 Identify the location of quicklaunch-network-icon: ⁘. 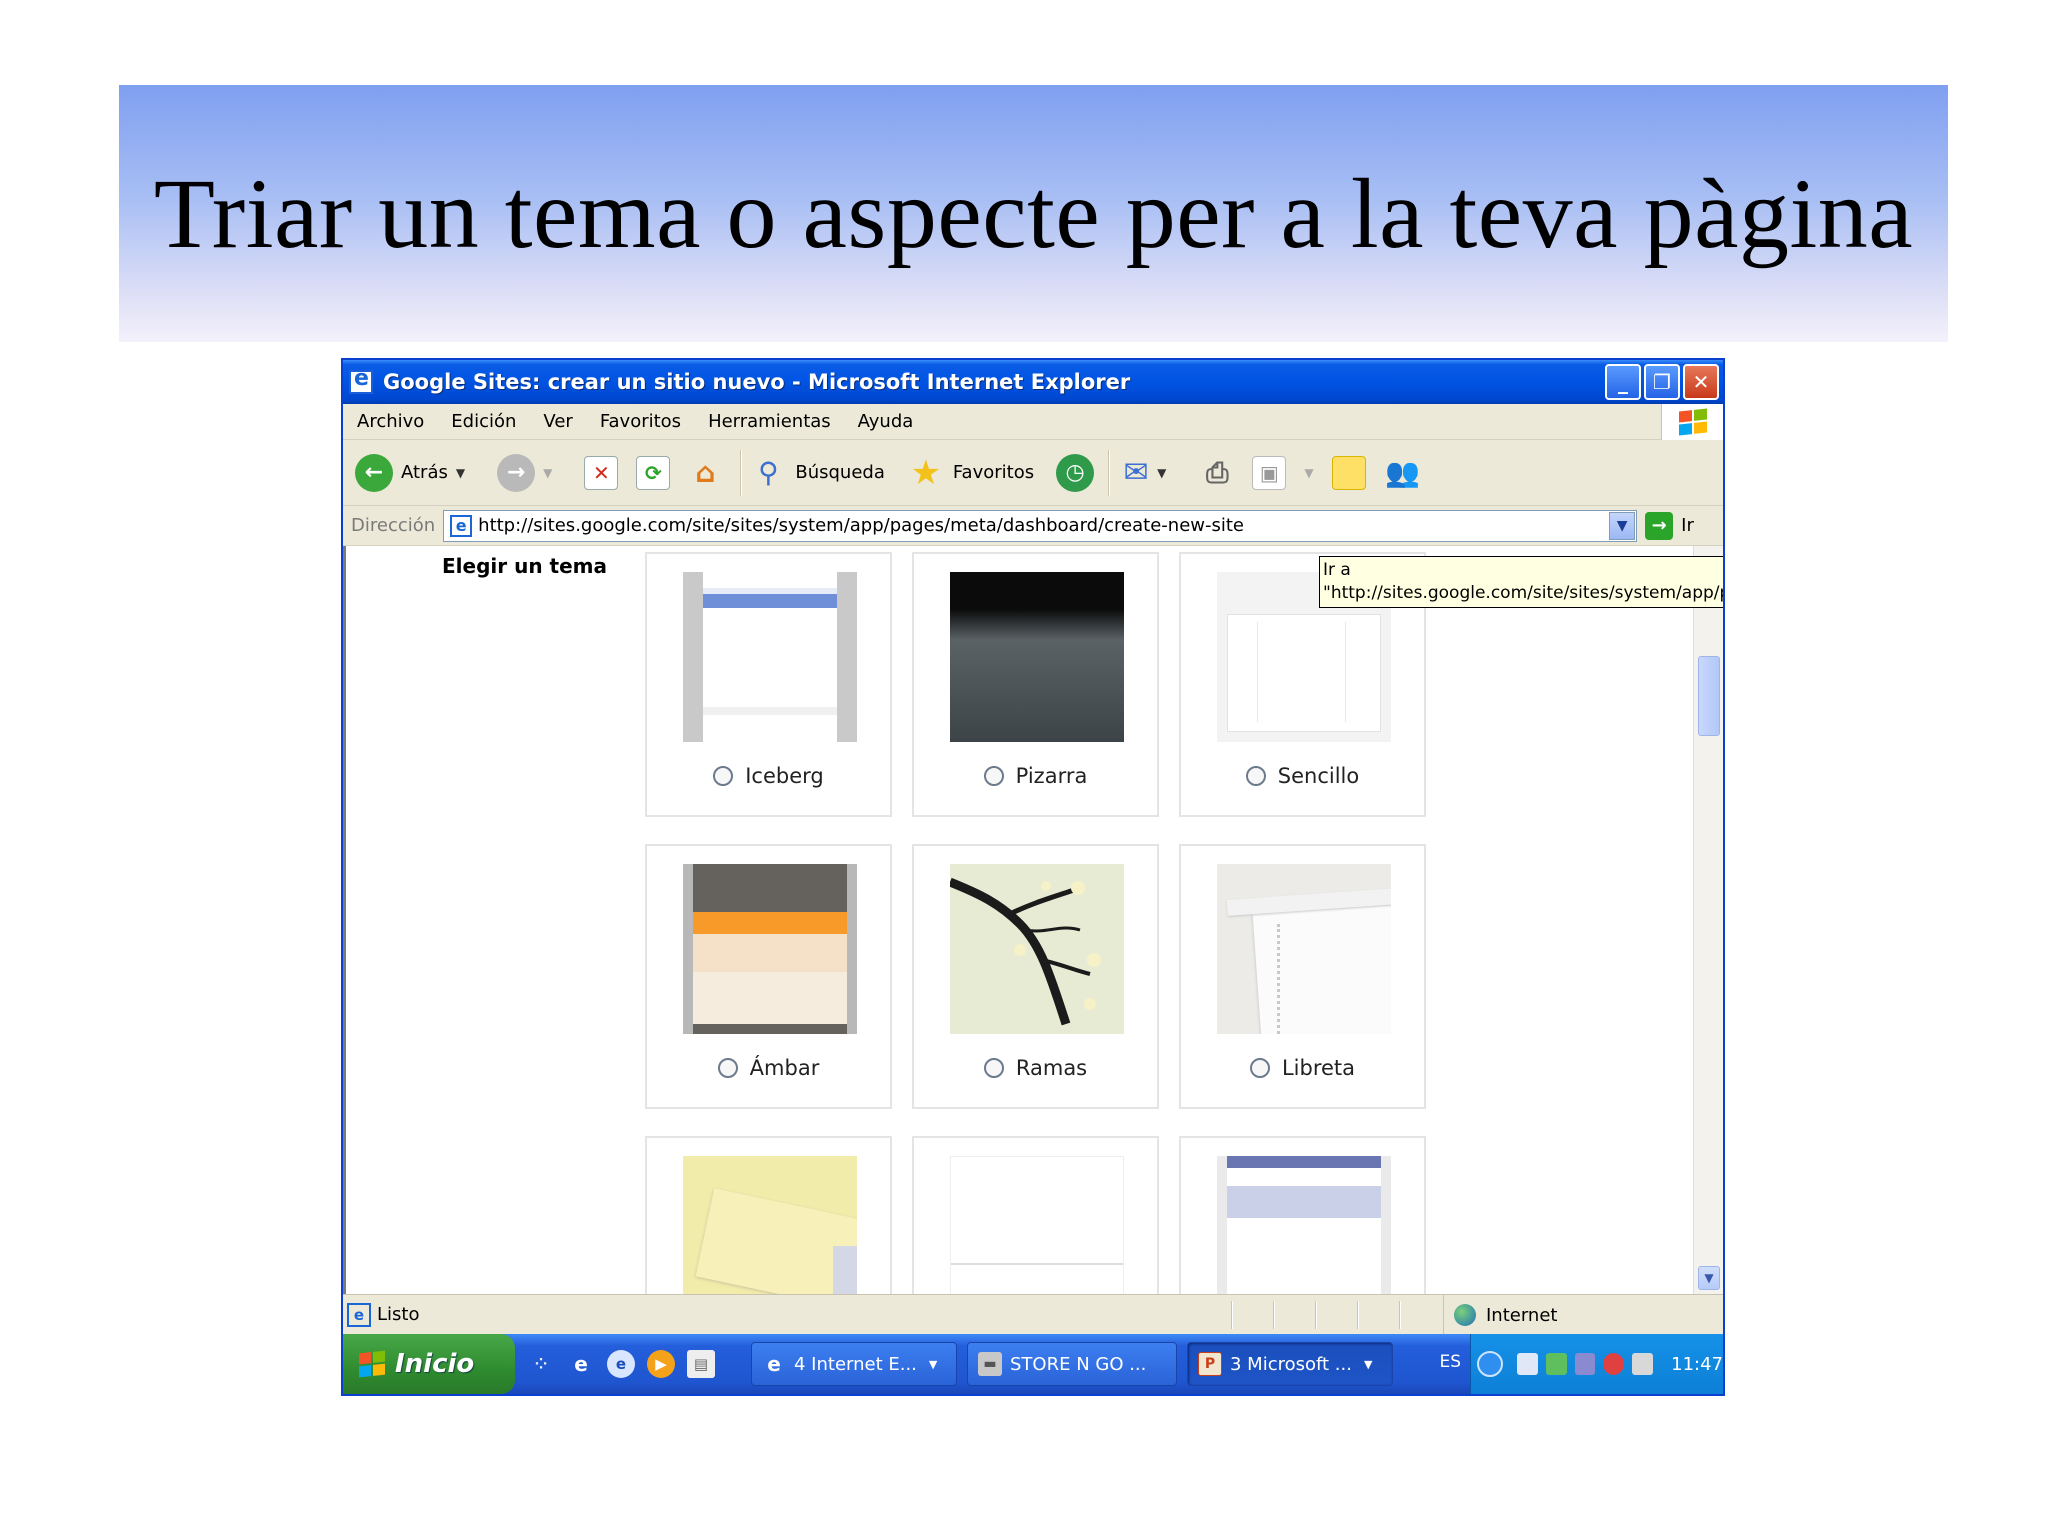
(541, 1364).